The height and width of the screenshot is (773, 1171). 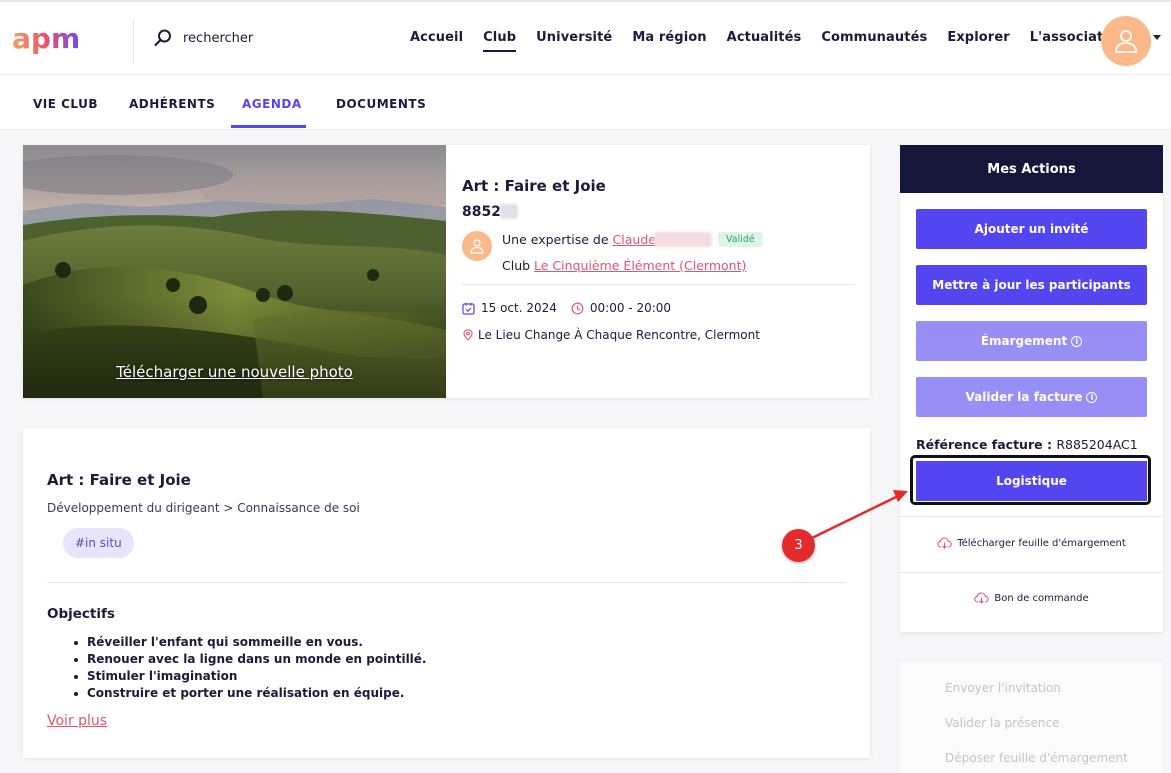 What do you see at coordinates (658, 284) in the screenshot?
I see `event-divider` at bounding box center [658, 284].